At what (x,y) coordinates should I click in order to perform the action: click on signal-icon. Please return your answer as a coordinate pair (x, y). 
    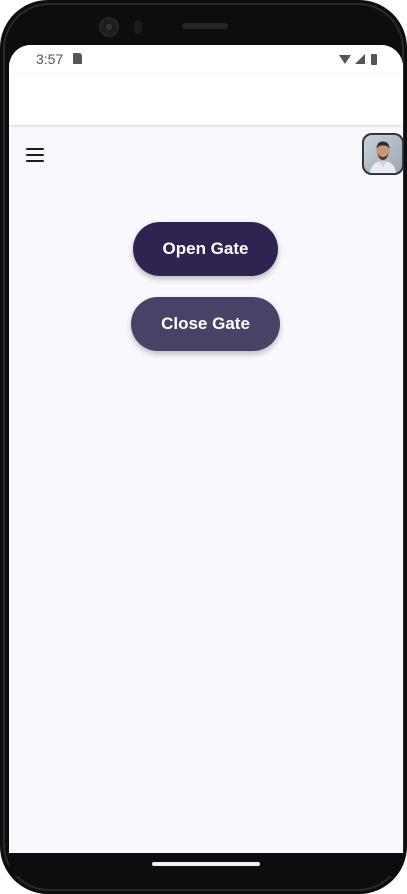
    Looking at the image, I should click on (360, 59).